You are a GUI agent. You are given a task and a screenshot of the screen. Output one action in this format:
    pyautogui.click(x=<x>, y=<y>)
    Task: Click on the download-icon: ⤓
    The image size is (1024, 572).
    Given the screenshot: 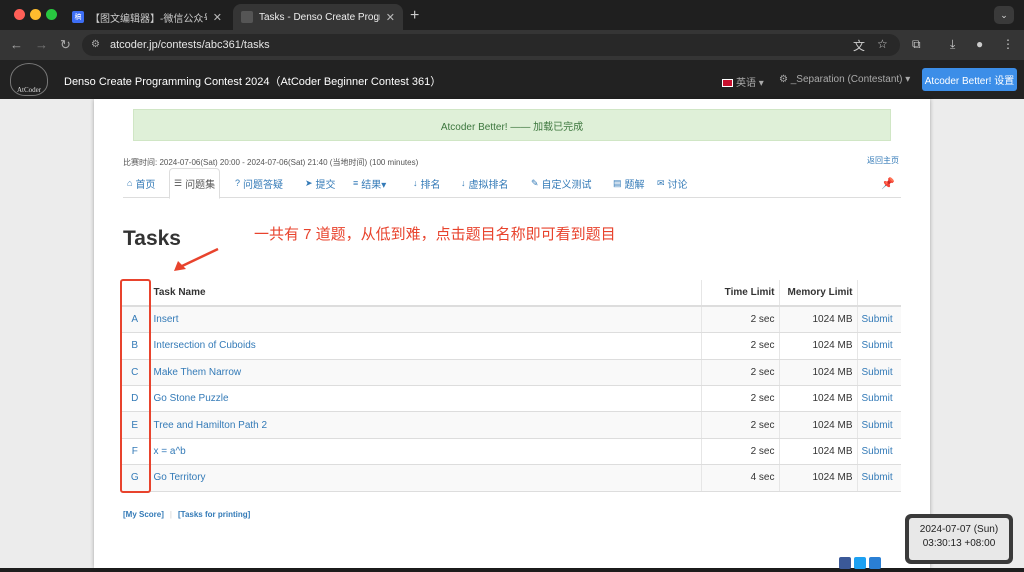 What is the action you would take?
    pyautogui.click(x=952, y=44)
    